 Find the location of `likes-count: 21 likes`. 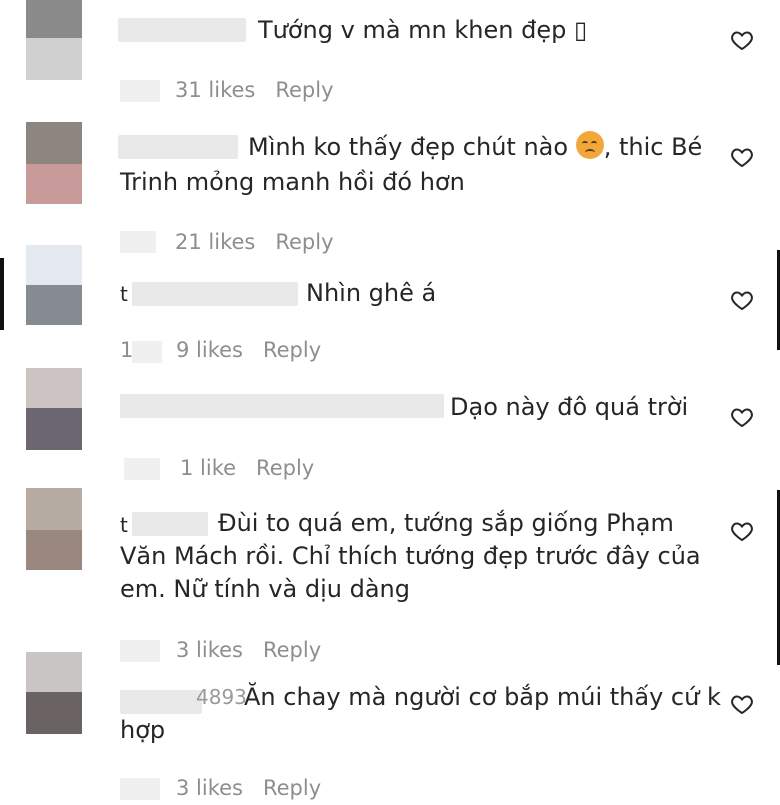

likes-count: 21 likes is located at coordinates (215, 242).